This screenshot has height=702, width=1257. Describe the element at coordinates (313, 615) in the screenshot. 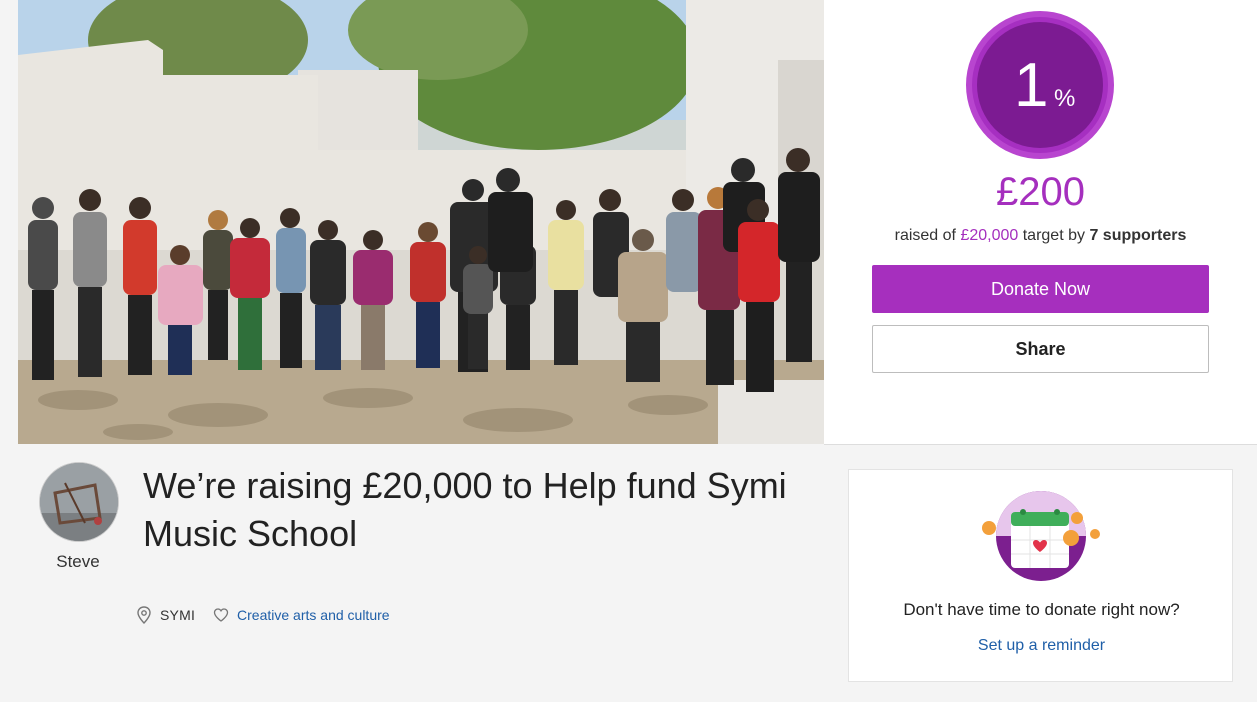

I see `category-link: Creative arts and culture` at that location.